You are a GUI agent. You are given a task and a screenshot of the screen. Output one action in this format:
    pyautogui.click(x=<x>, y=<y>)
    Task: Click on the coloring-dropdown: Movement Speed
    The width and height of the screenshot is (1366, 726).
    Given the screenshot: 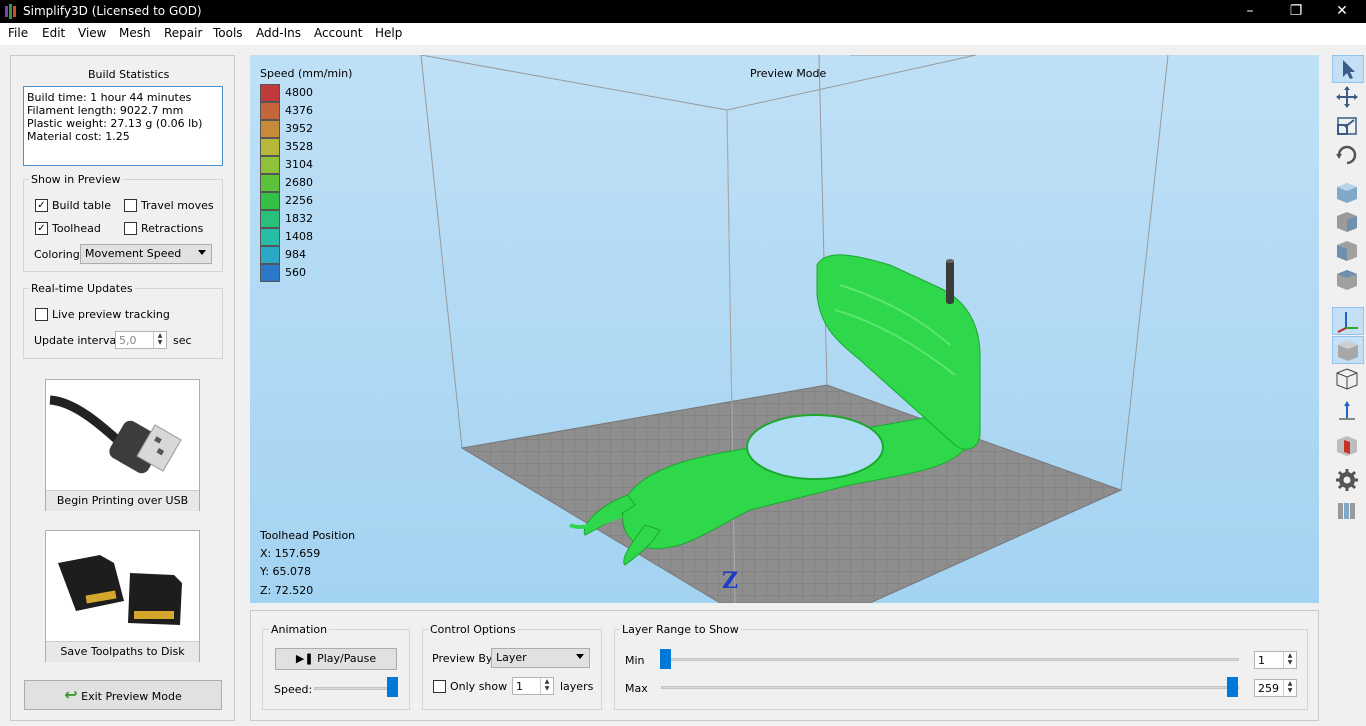 What is the action you would take?
    pyautogui.click(x=146, y=254)
    